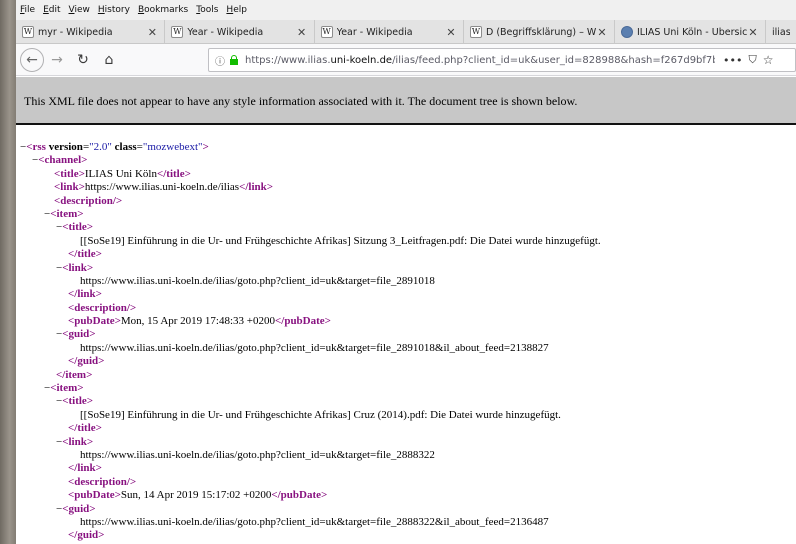 Image resolution: width=796 pixels, height=544 pixels. Describe the element at coordinates (732, 60) in the screenshot. I see `page-actions-menu-icon: •••` at that location.